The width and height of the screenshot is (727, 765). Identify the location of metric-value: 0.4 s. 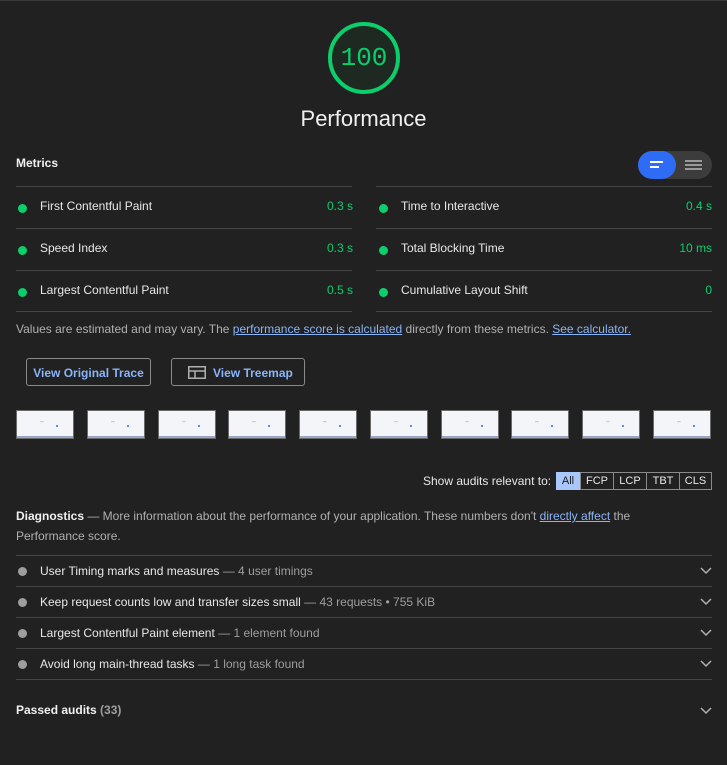
(698, 206).